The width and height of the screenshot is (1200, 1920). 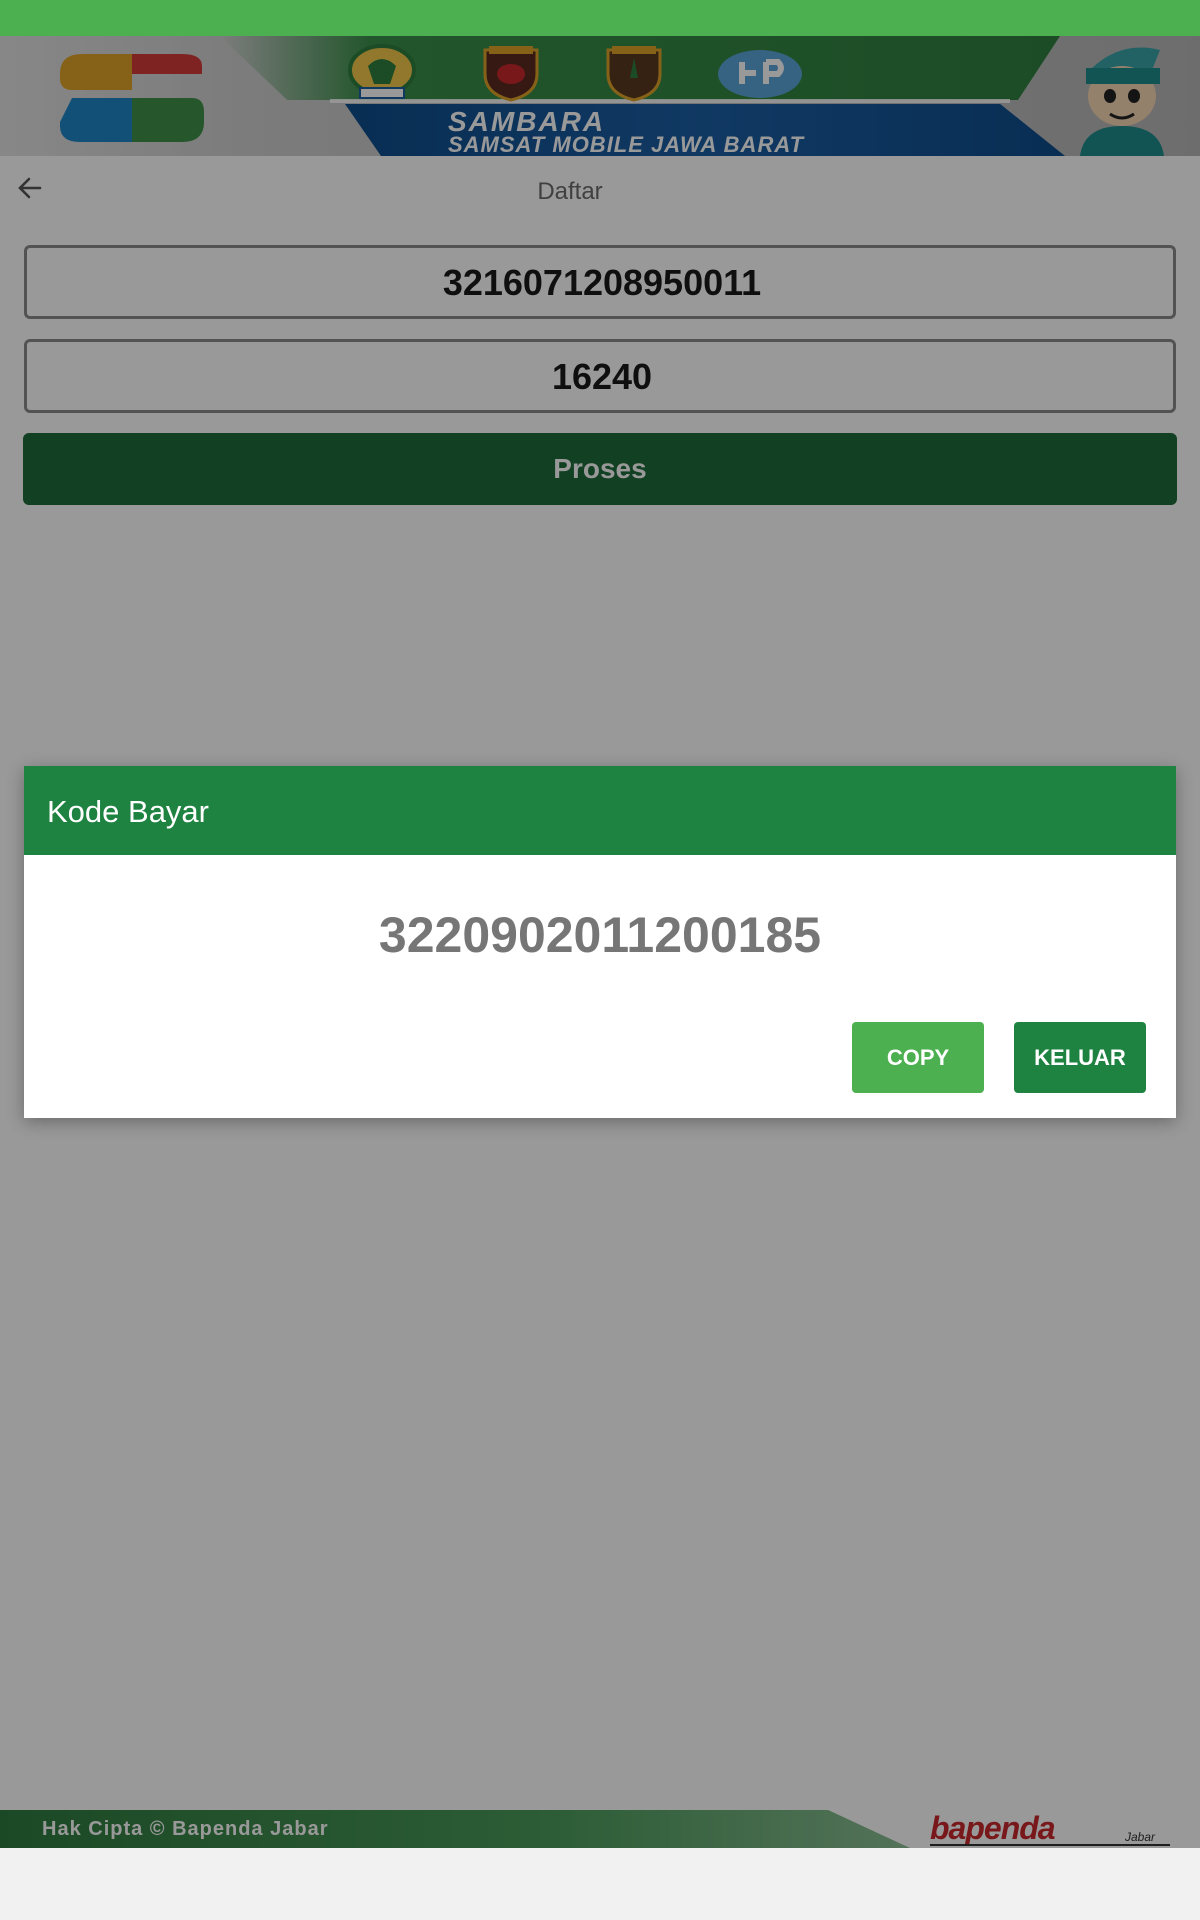 I want to click on keluar-button: KELUAR, so click(x=1080, y=1057).